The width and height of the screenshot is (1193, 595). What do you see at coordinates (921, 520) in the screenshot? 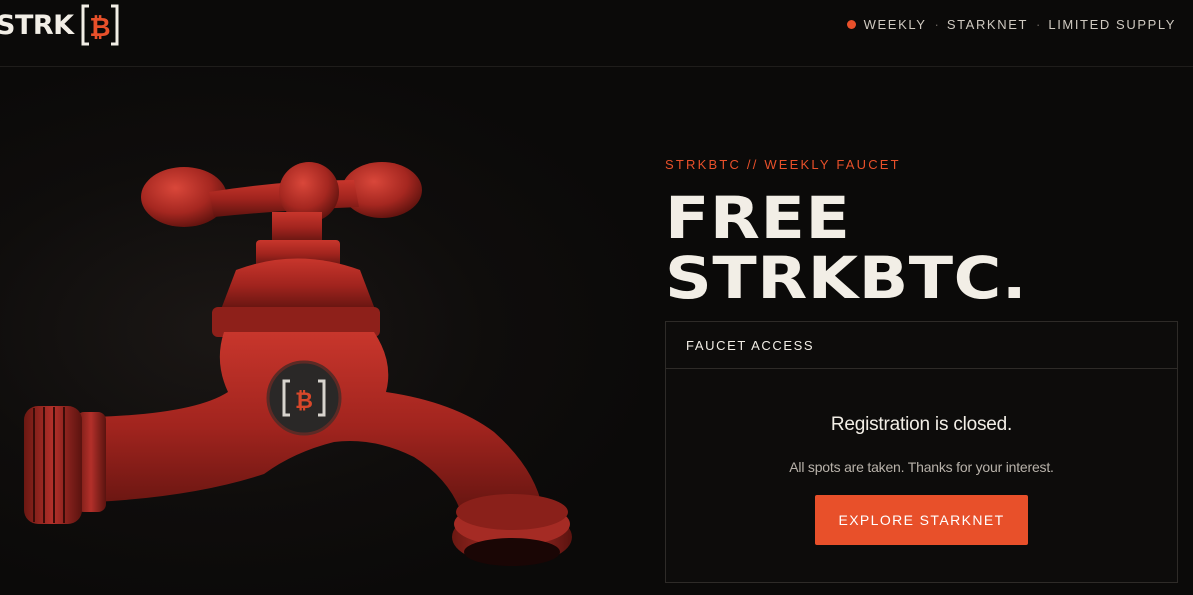
I see `explore-starknet-button: EXPLORE STARKNET` at bounding box center [921, 520].